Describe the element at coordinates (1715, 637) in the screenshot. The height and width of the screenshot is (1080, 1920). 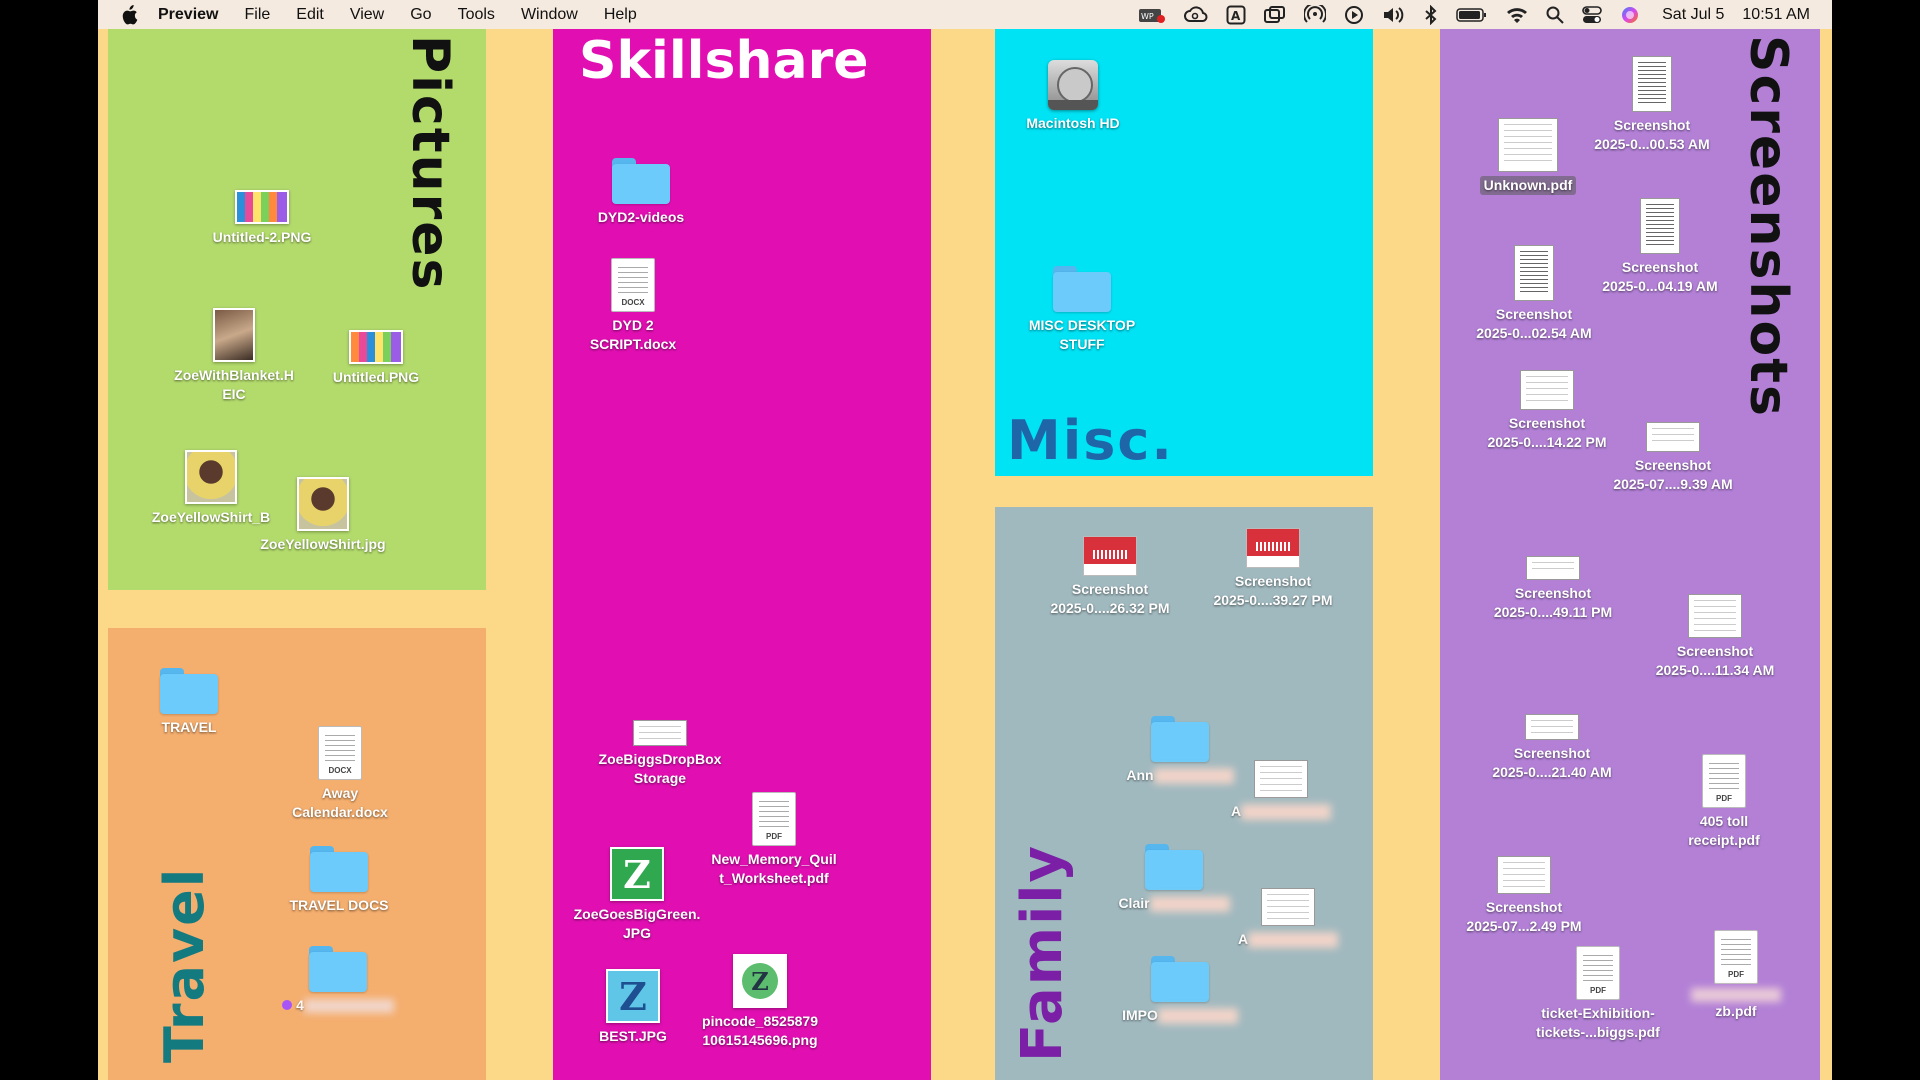
I see `desktop-file: Screenshot 2025-0....11.34 AM` at that location.